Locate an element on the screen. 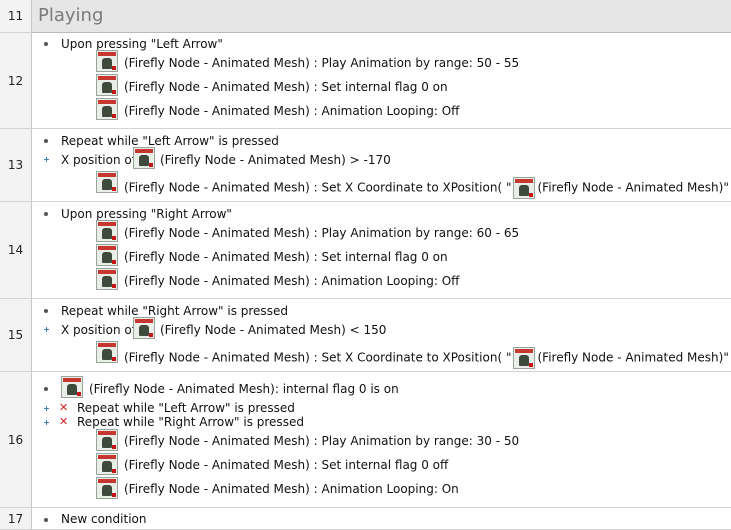  row-number-16: 16 is located at coordinates (16, 440).